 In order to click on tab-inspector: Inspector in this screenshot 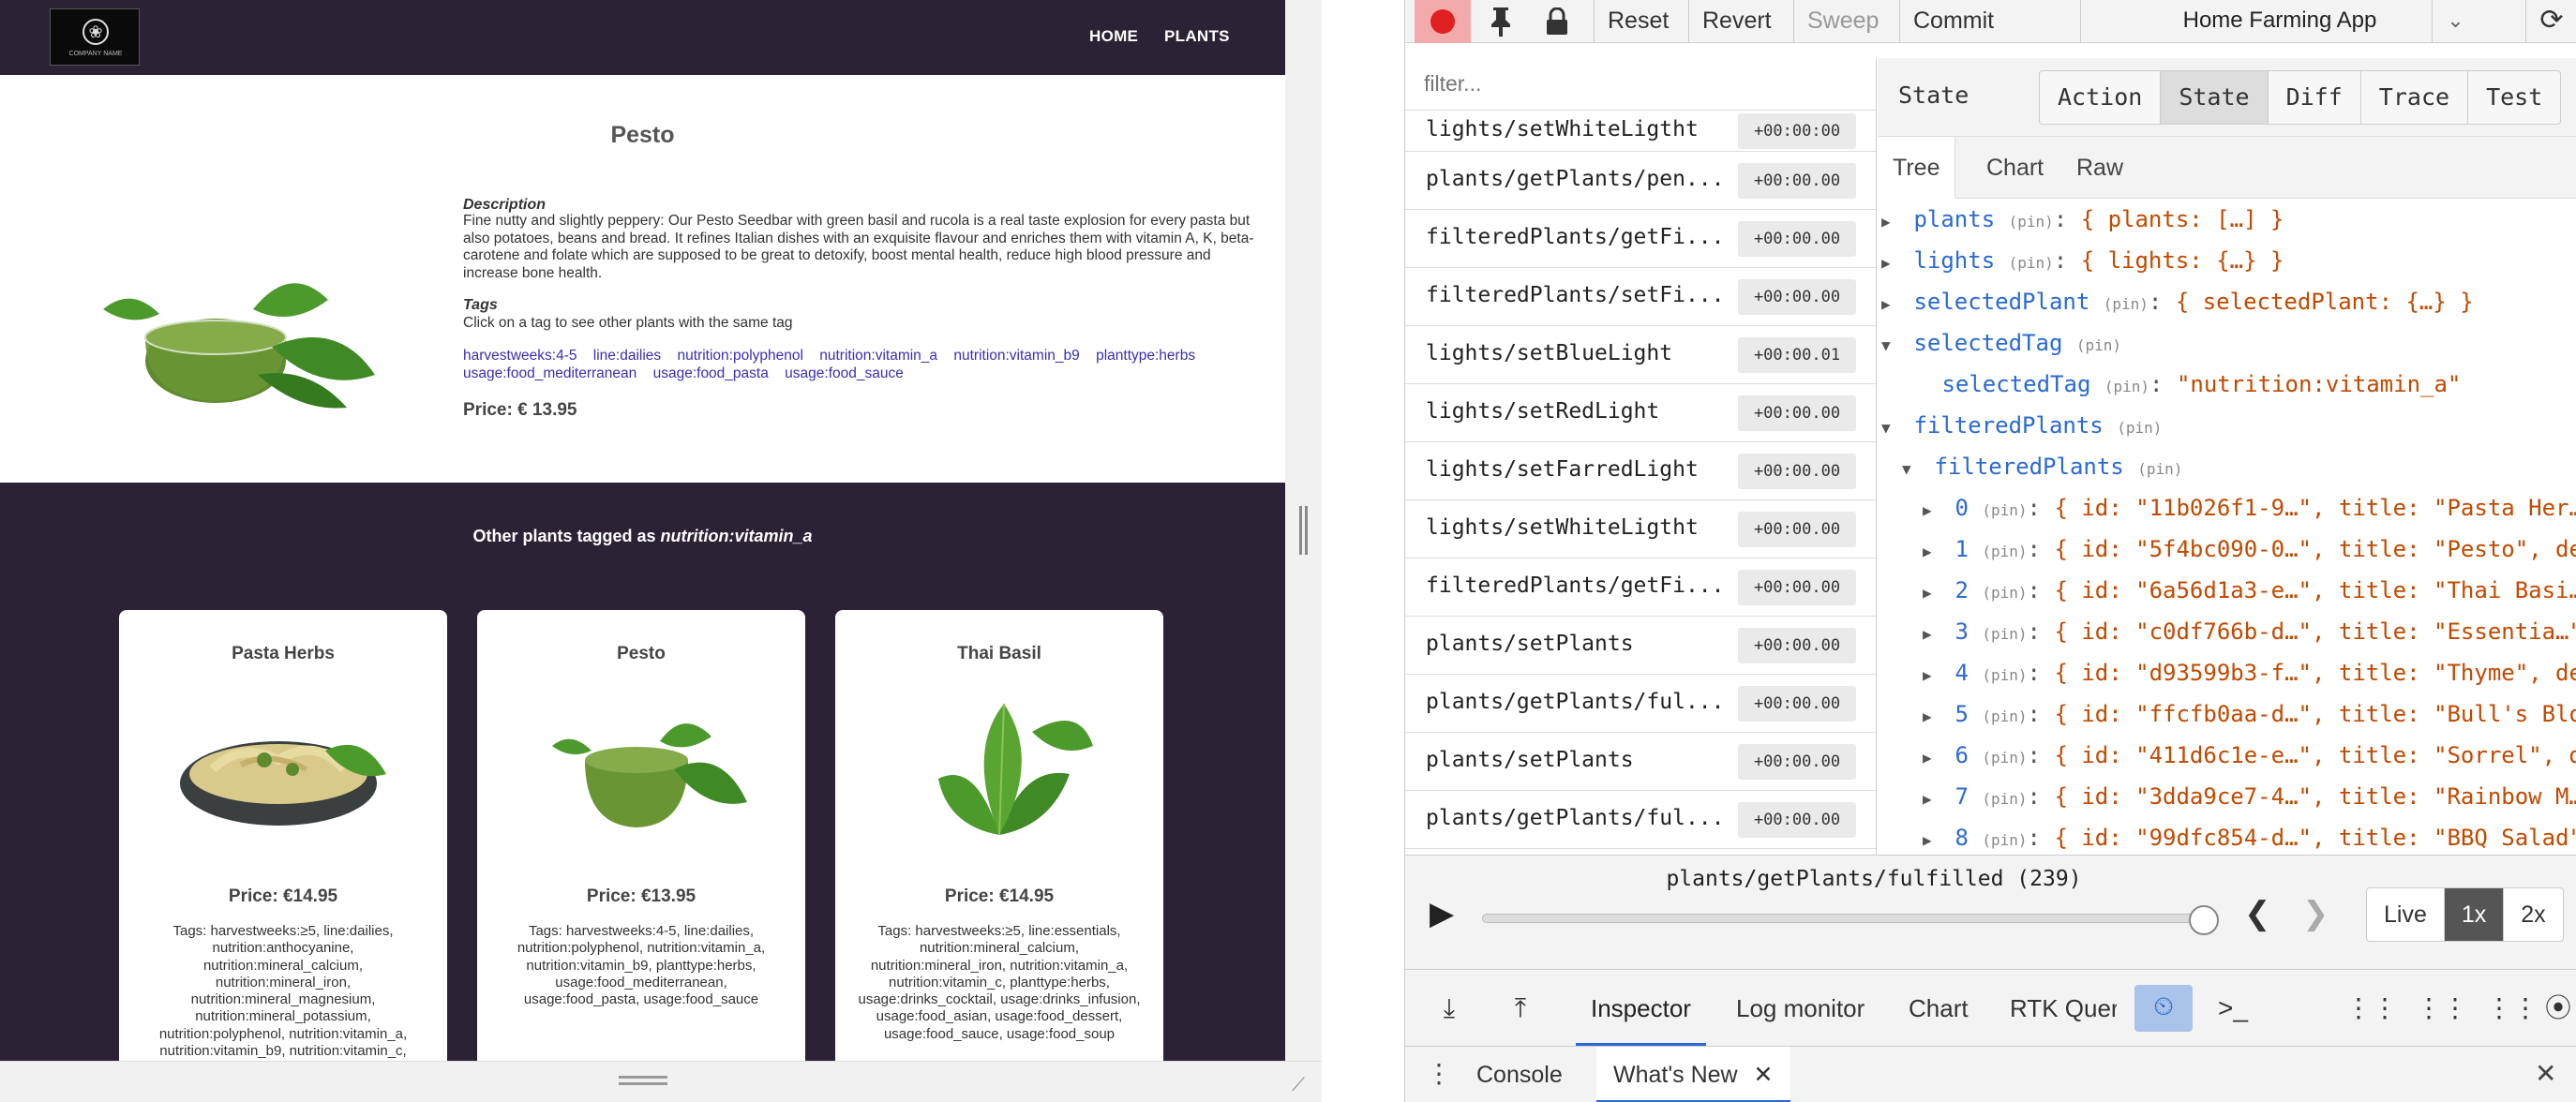, I will do `click(1641, 1009)`.